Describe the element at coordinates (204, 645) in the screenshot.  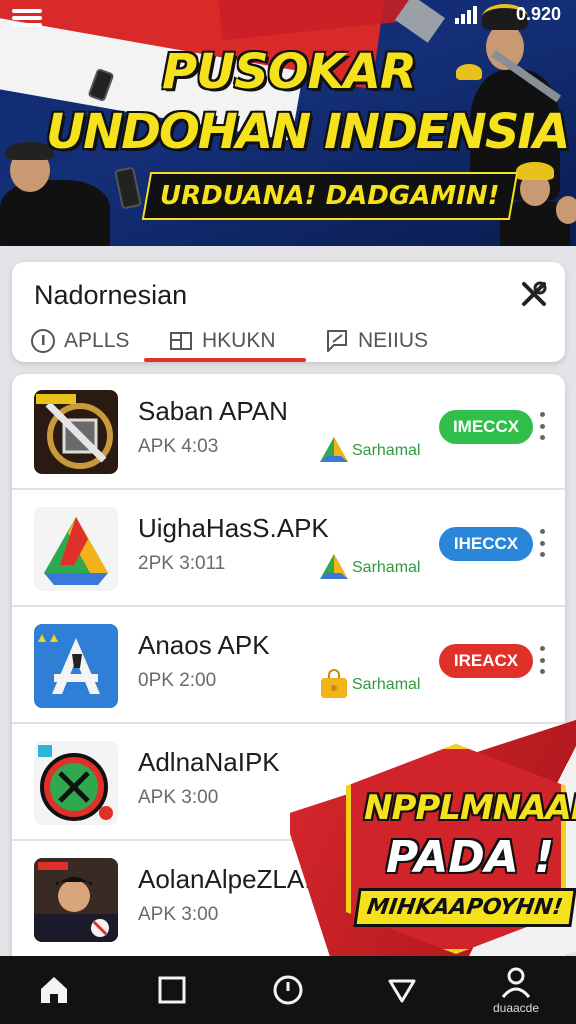
I see `app-name: Anaos APK` at that location.